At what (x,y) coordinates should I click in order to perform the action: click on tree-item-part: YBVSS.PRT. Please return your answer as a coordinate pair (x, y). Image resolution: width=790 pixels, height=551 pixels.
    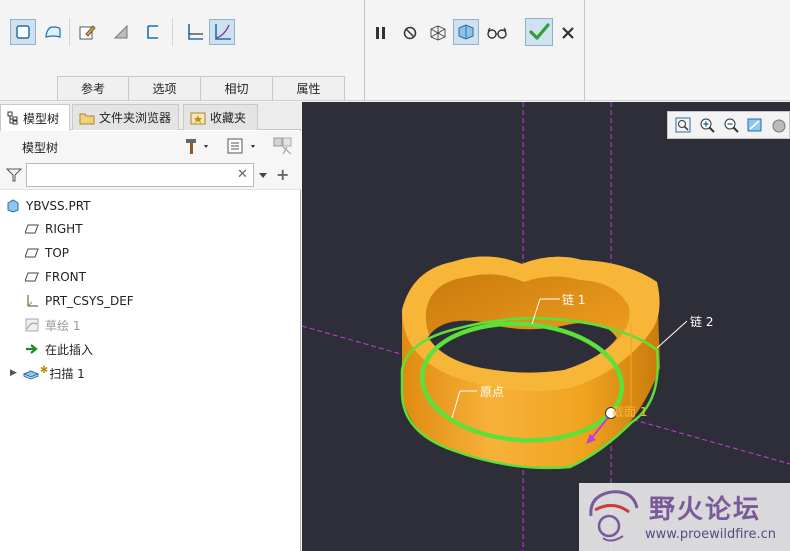
    Looking at the image, I should click on (47, 206).